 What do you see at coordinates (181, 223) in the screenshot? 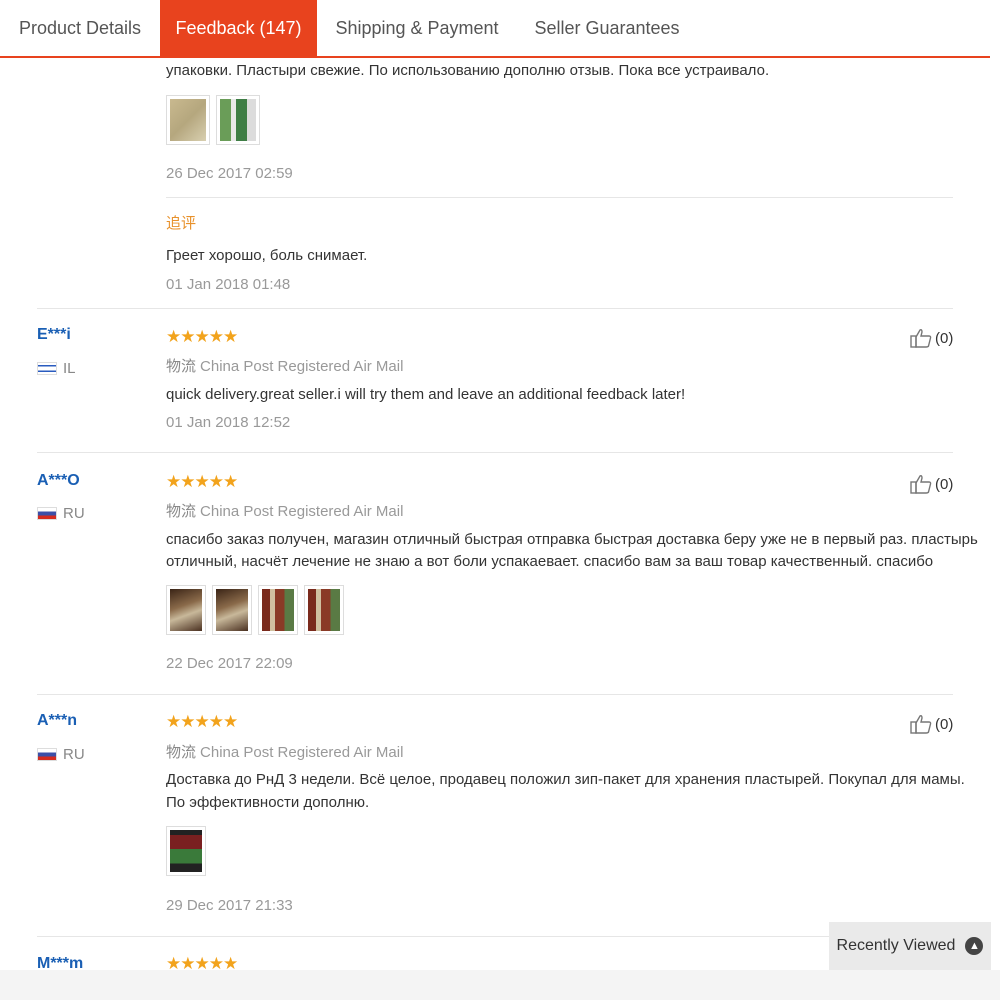
I see `additional-feedback-label: 追评` at bounding box center [181, 223].